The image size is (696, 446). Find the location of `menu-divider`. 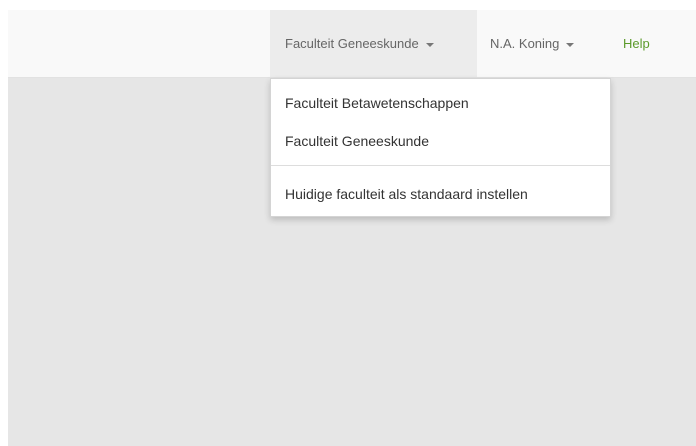

menu-divider is located at coordinates (440, 165).